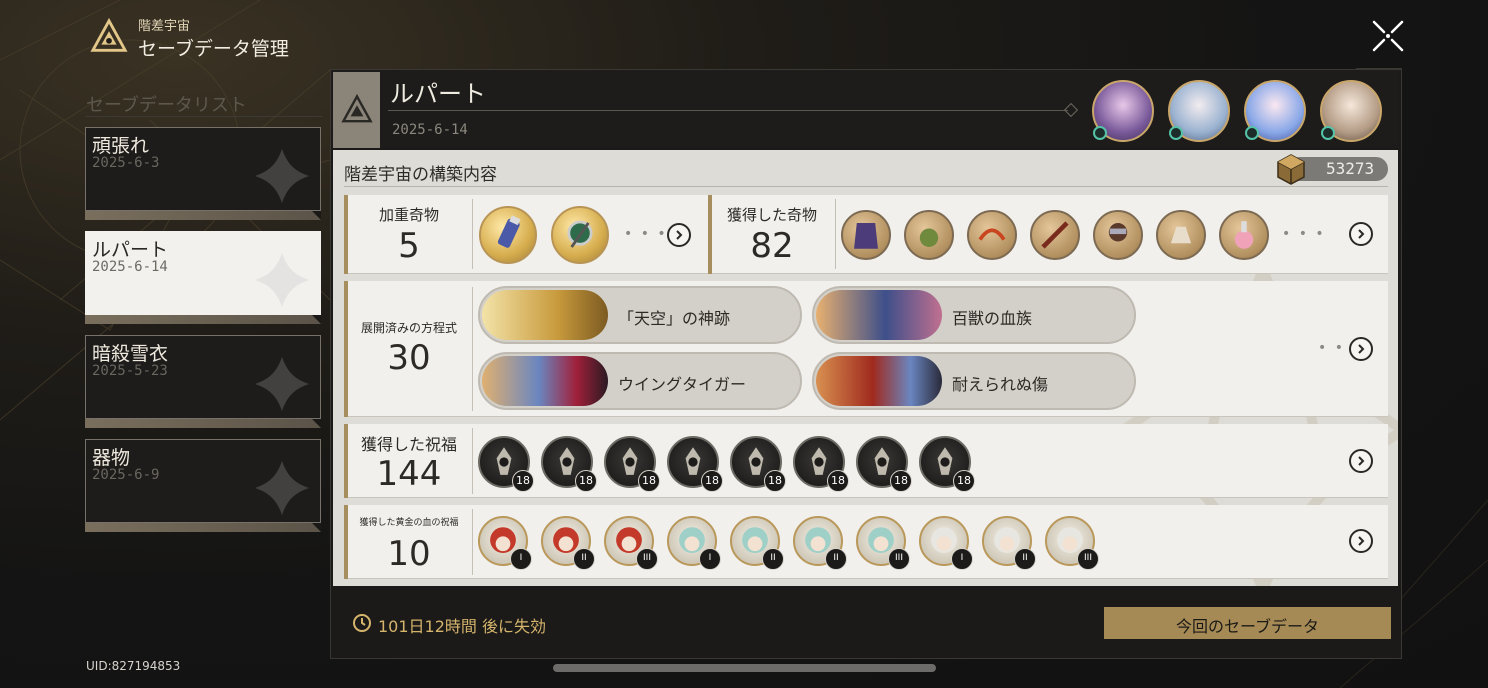 Image resolution: width=1488 pixels, height=688 pixels. I want to click on save-type-badge, so click(356, 110).